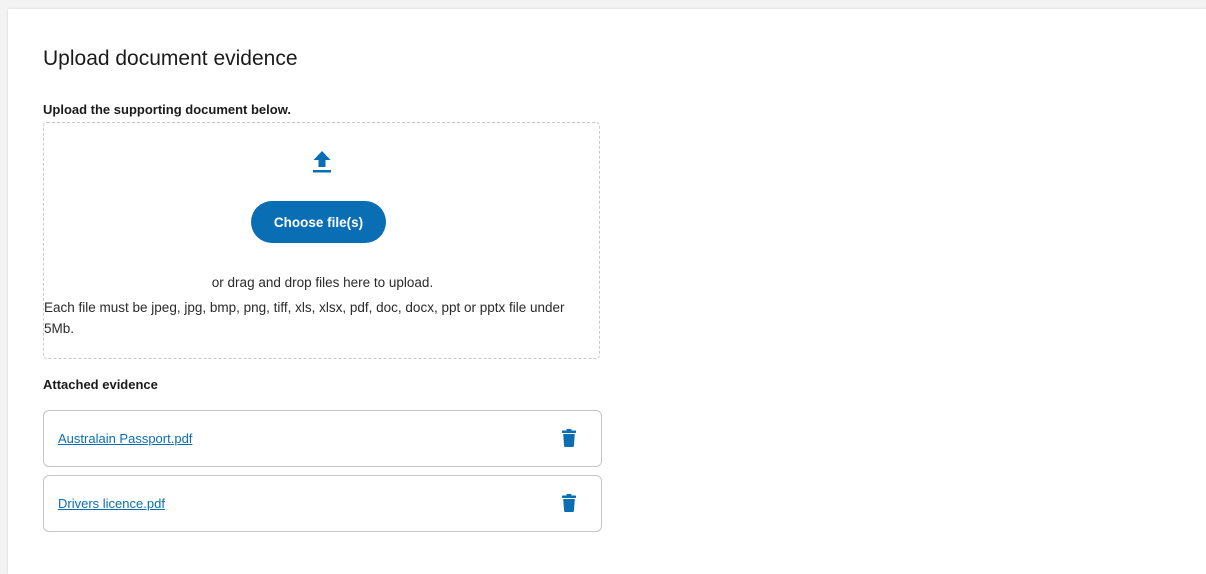  Describe the element at coordinates (111, 503) in the screenshot. I see `file-link: Drivers licence.pdf` at that location.